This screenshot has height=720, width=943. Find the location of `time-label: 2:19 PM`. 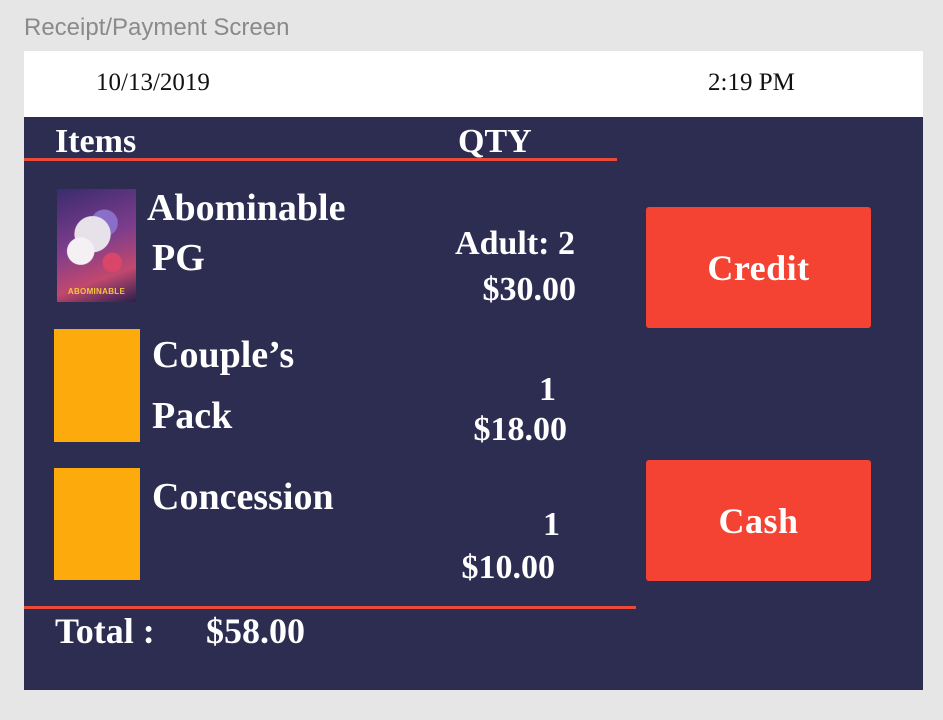

time-label: 2:19 PM is located at coordinates (751, 82).